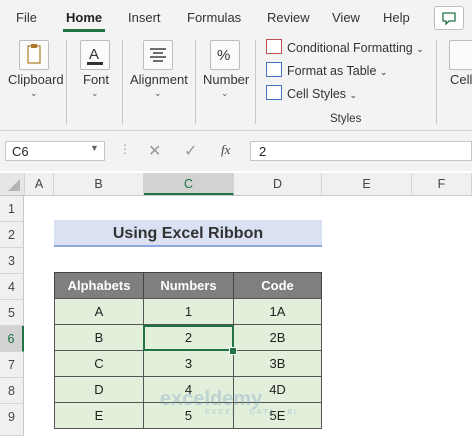  What do you see at coordinates (188, 338) in the screenshot?
I see `active-cell-selection` at bounding box center [188, 338].